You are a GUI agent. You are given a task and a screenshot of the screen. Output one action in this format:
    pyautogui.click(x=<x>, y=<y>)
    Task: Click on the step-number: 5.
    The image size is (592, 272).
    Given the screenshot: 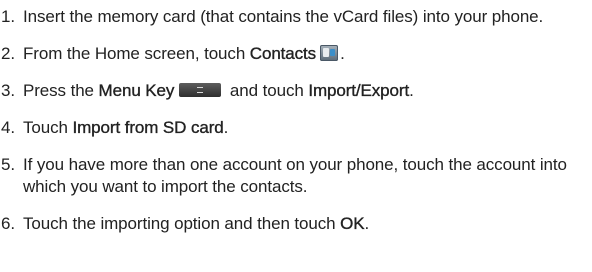 What is the action you would take?
    pyautogui.click(x=8, y=164)
    